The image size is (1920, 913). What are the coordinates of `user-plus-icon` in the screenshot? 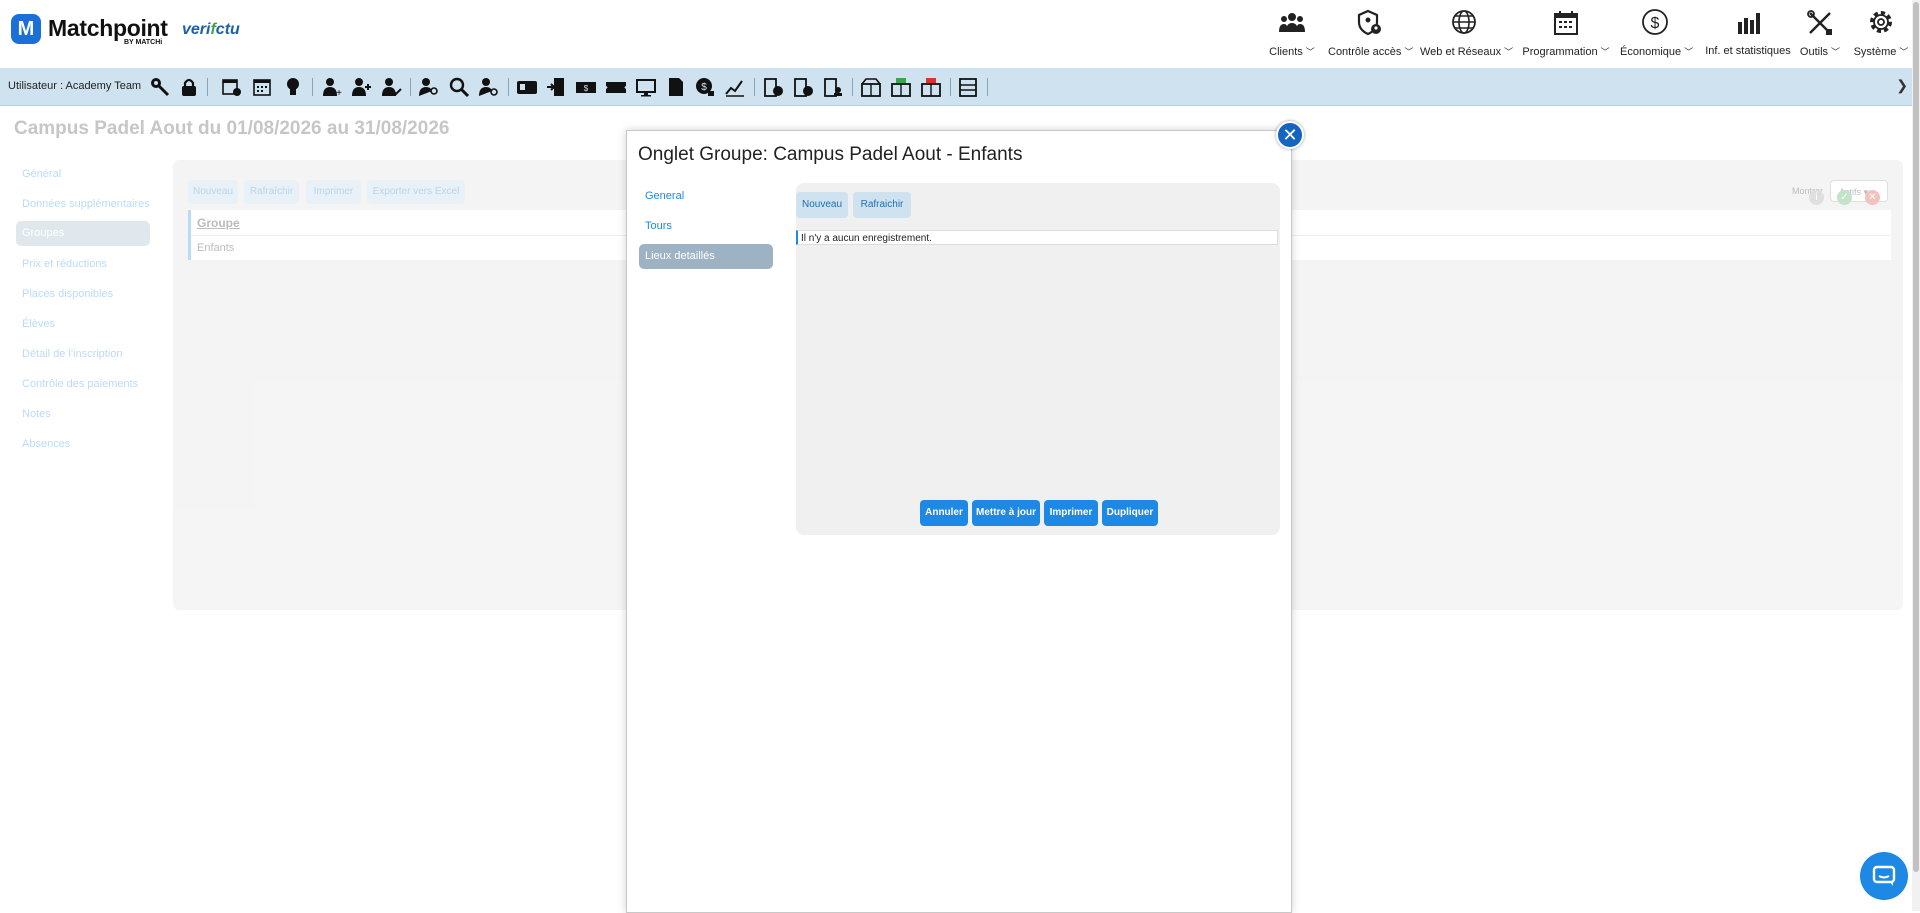 It's located at (361, 87).